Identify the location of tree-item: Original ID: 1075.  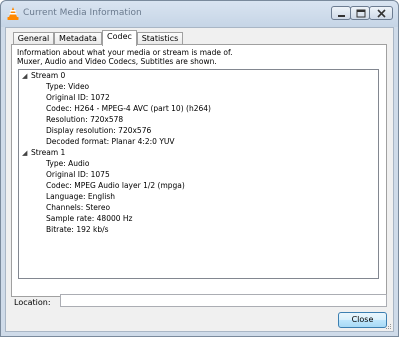
(78, 175).